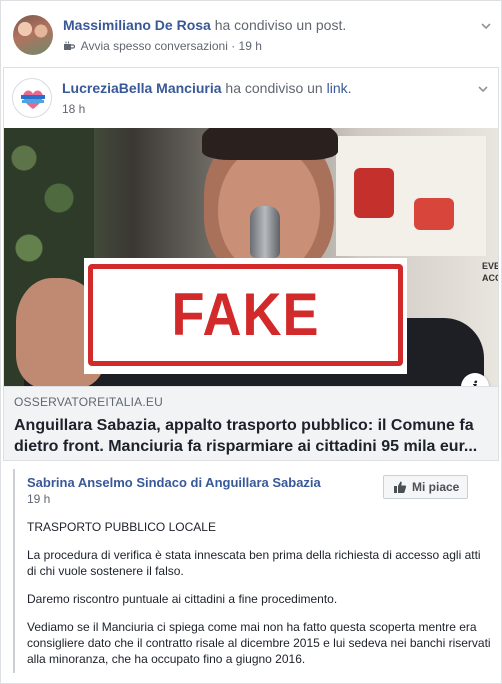  What do you see at coordinates (270, 144) in the screenshot?
I see `speaker-hair` at bounding box center [270, 144].